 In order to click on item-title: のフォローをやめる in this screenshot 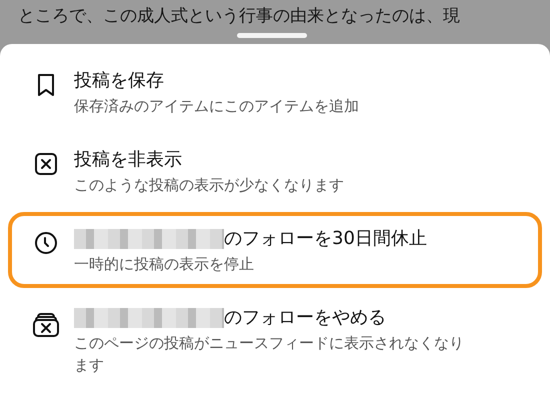, I will do `click(305, 318)`.